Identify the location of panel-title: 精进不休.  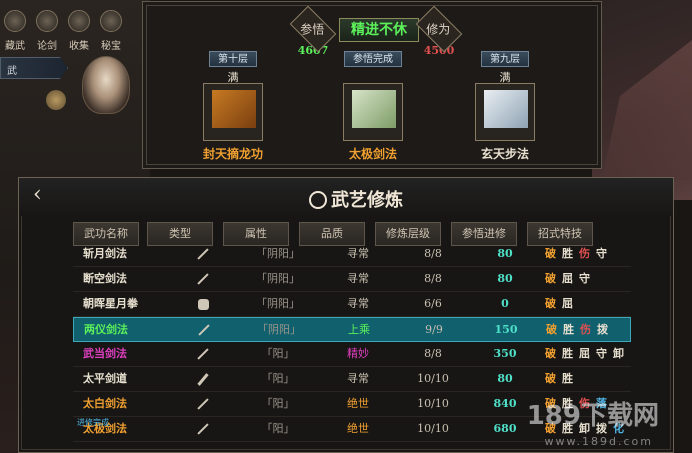
(379, 30).